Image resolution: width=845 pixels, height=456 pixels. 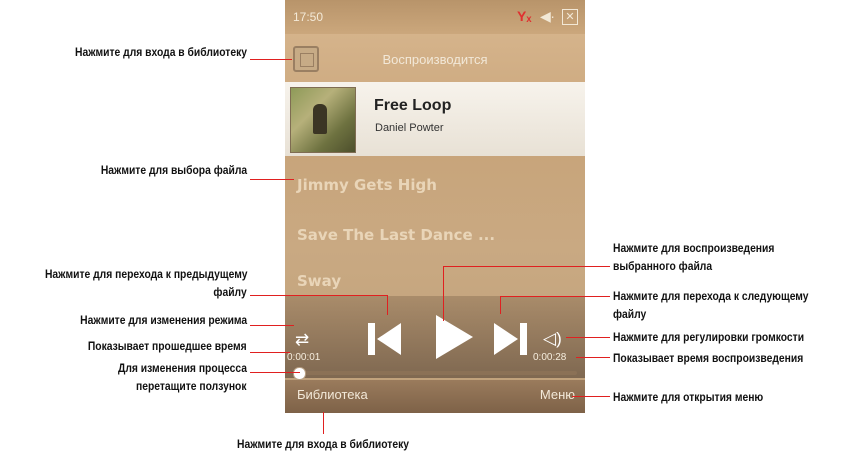 I want to click on status-bar: 17:50 Yₓ ◀∙ ✕, so click(x=435, y=17).